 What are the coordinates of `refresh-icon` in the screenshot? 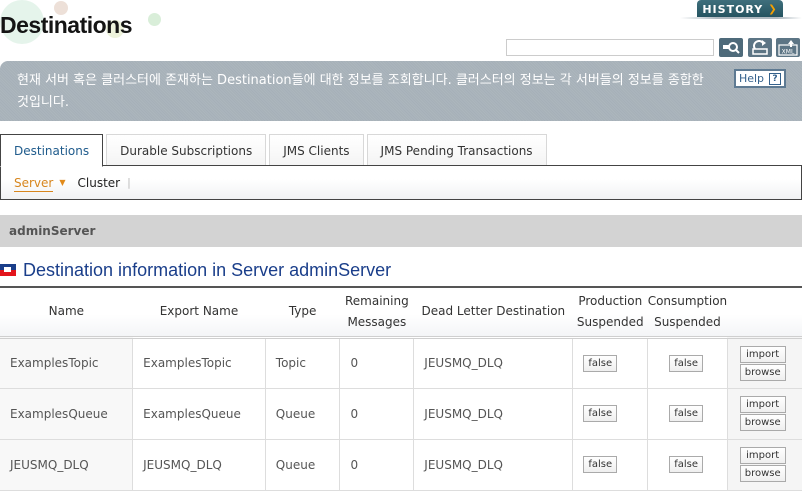 It's located at (760, 47).